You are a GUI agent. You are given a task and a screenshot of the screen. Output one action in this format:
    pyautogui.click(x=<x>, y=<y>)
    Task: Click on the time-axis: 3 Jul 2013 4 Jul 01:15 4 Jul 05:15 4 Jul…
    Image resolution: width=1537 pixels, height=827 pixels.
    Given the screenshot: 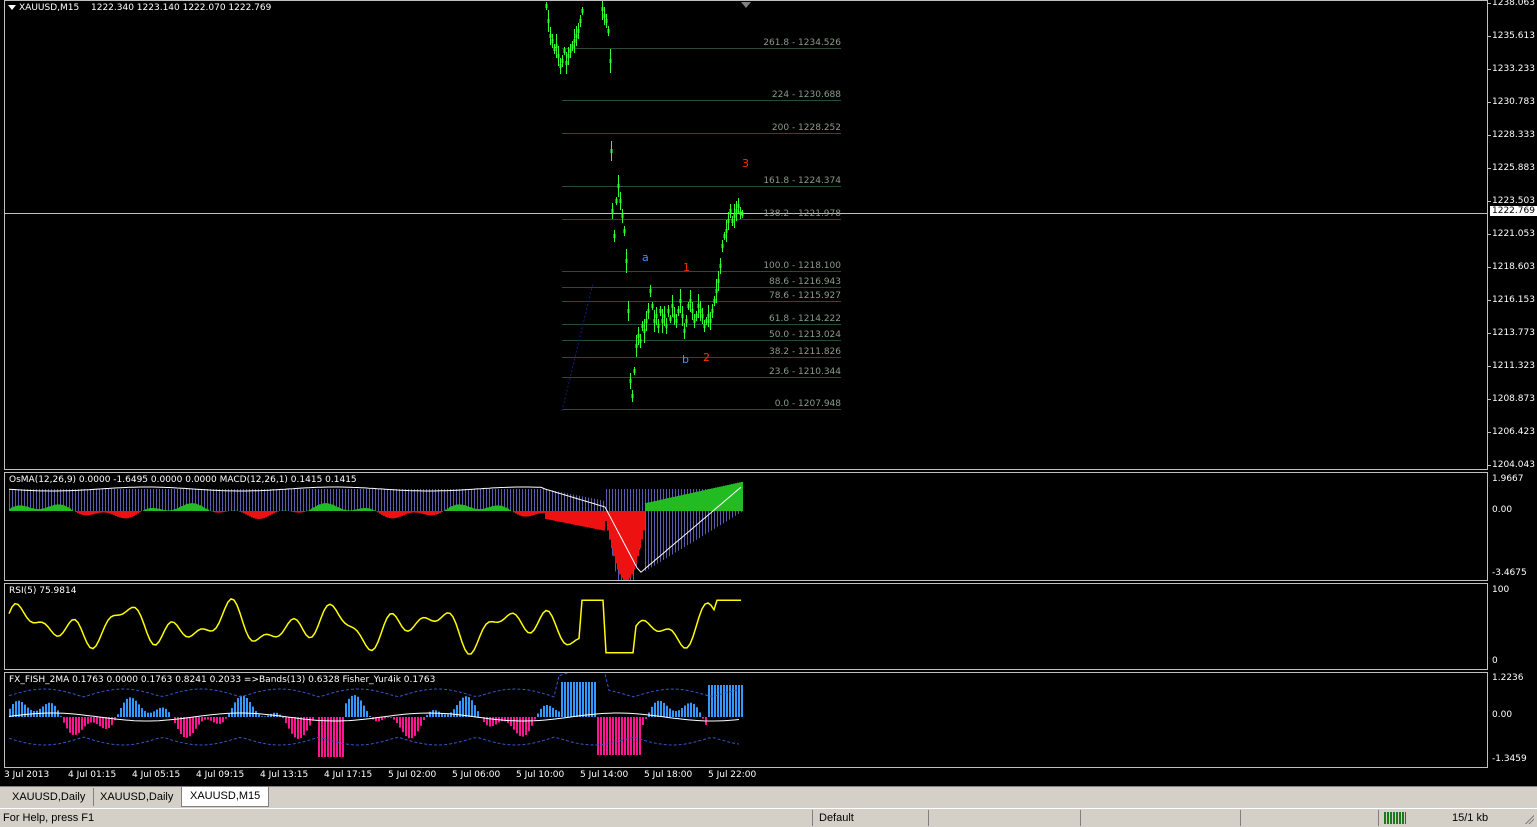 What is the action you would take?
    pyautogui.click(x=744, y=777)
    